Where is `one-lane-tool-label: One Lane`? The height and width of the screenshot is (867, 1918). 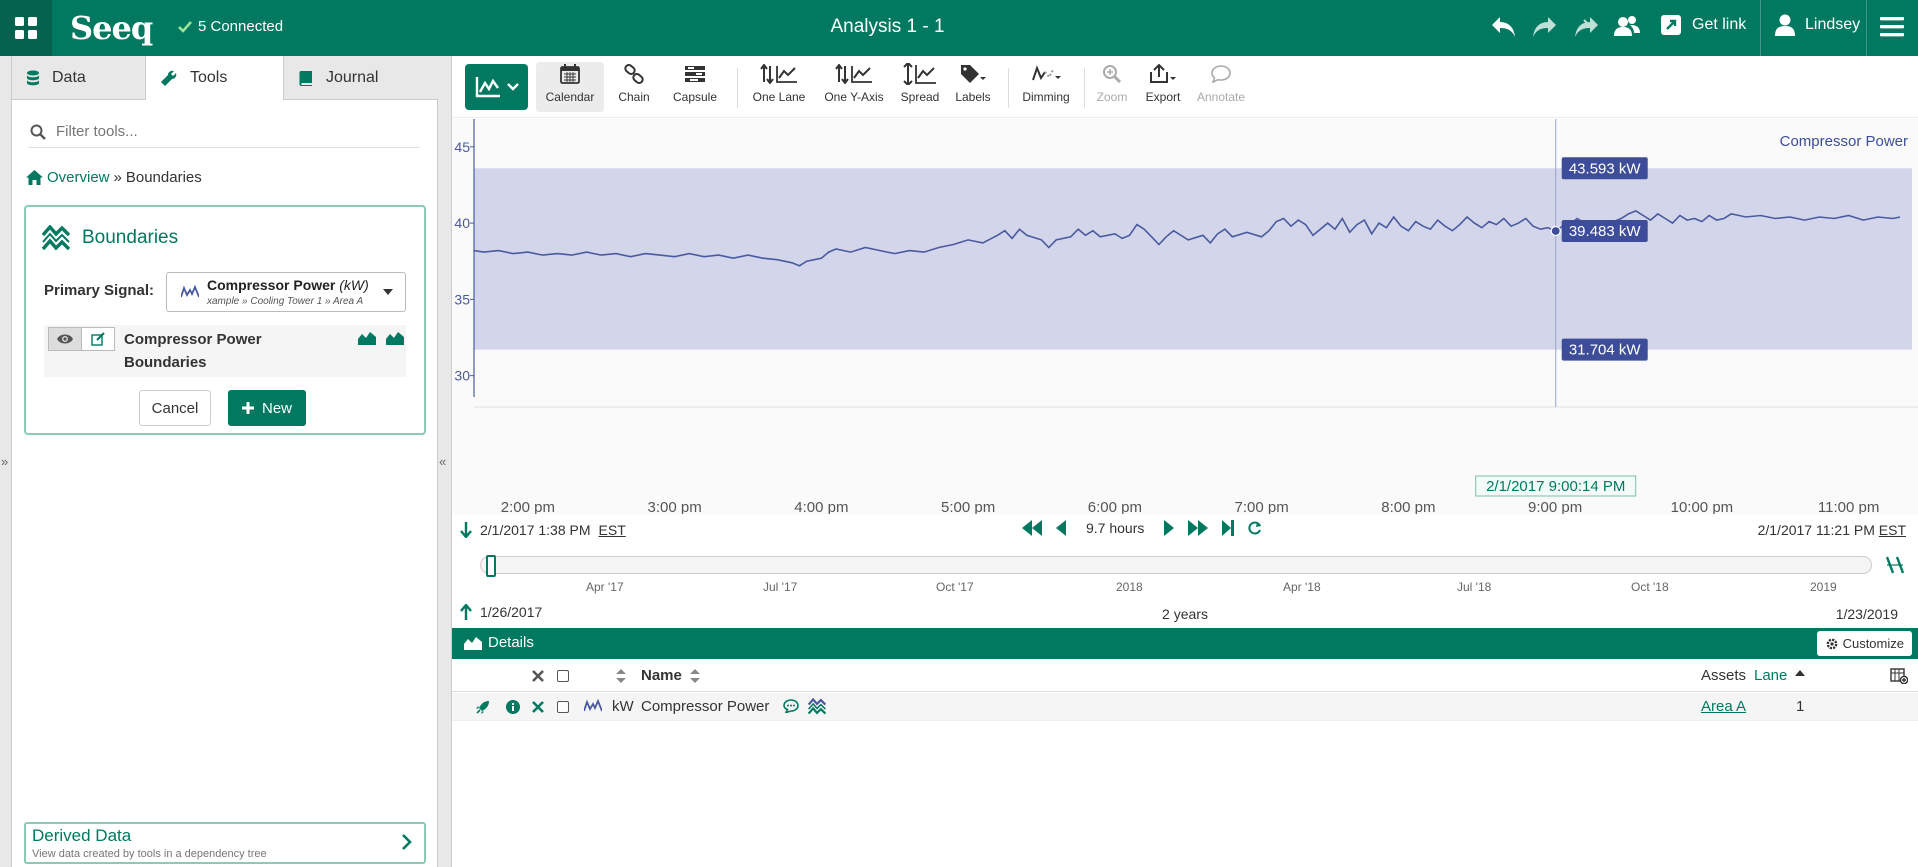
one-lane-tool-label: One Lane is located at coordinates (779, 97).